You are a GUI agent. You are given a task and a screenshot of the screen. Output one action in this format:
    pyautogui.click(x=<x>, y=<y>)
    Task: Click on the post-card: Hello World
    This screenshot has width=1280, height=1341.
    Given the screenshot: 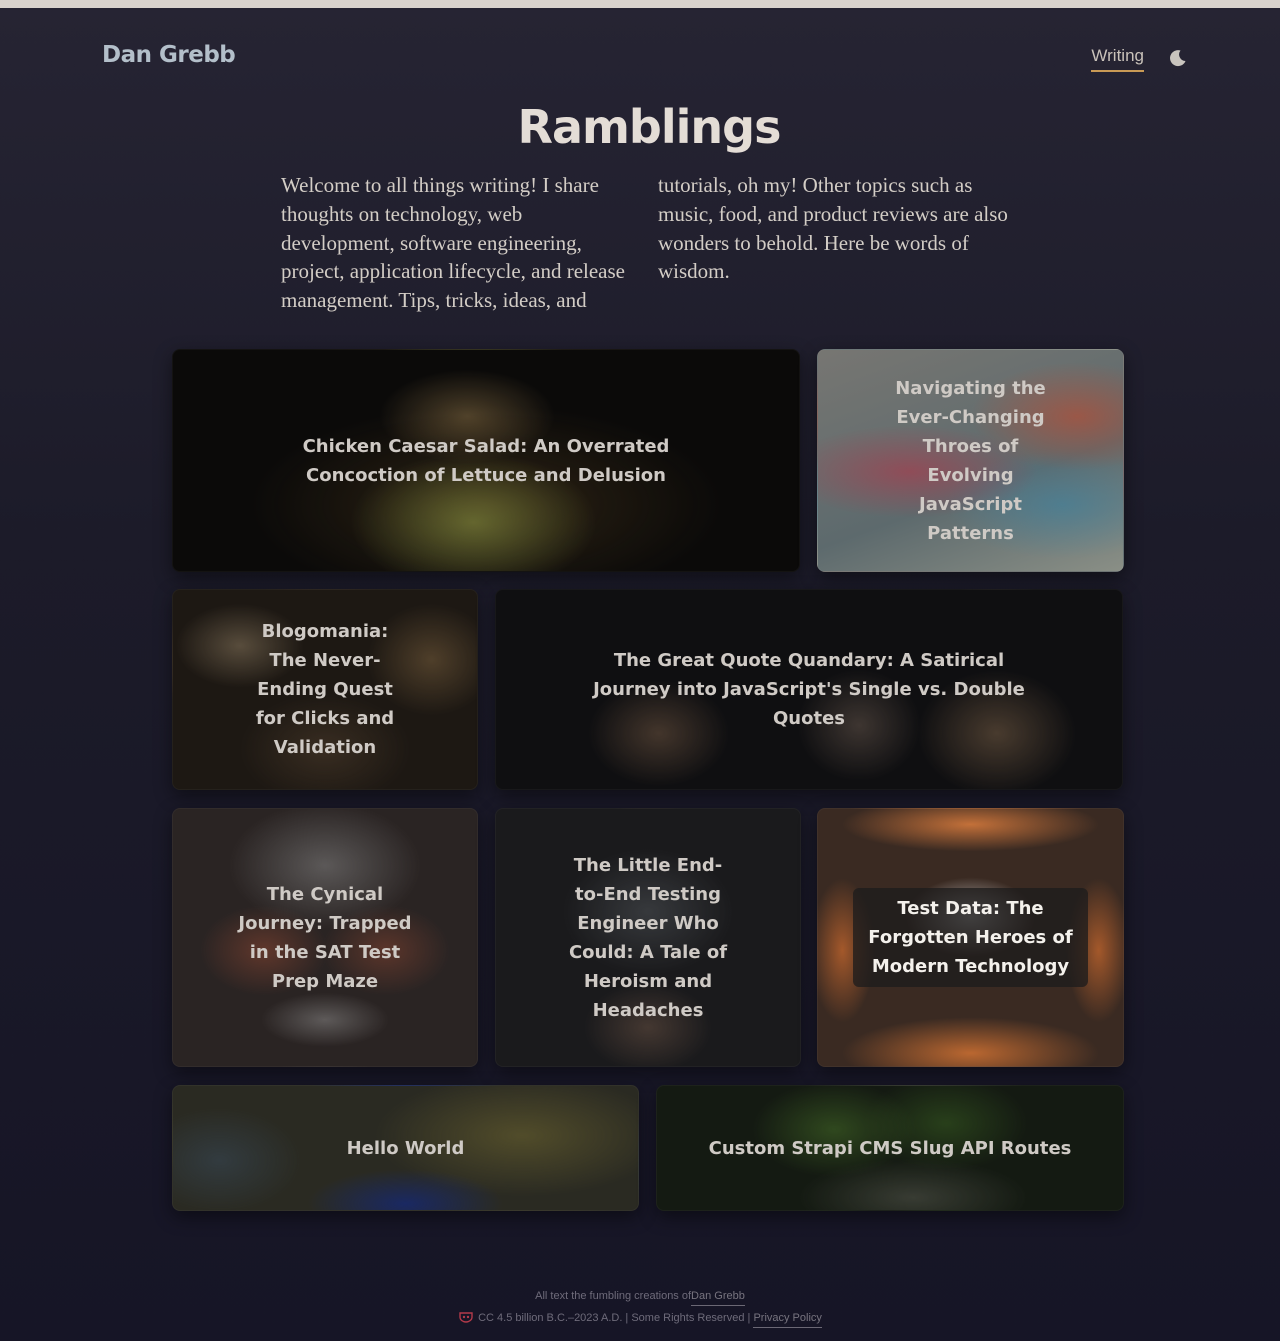 What is the action you would take?
    pyautogui.click(x=405, y=1148)
    